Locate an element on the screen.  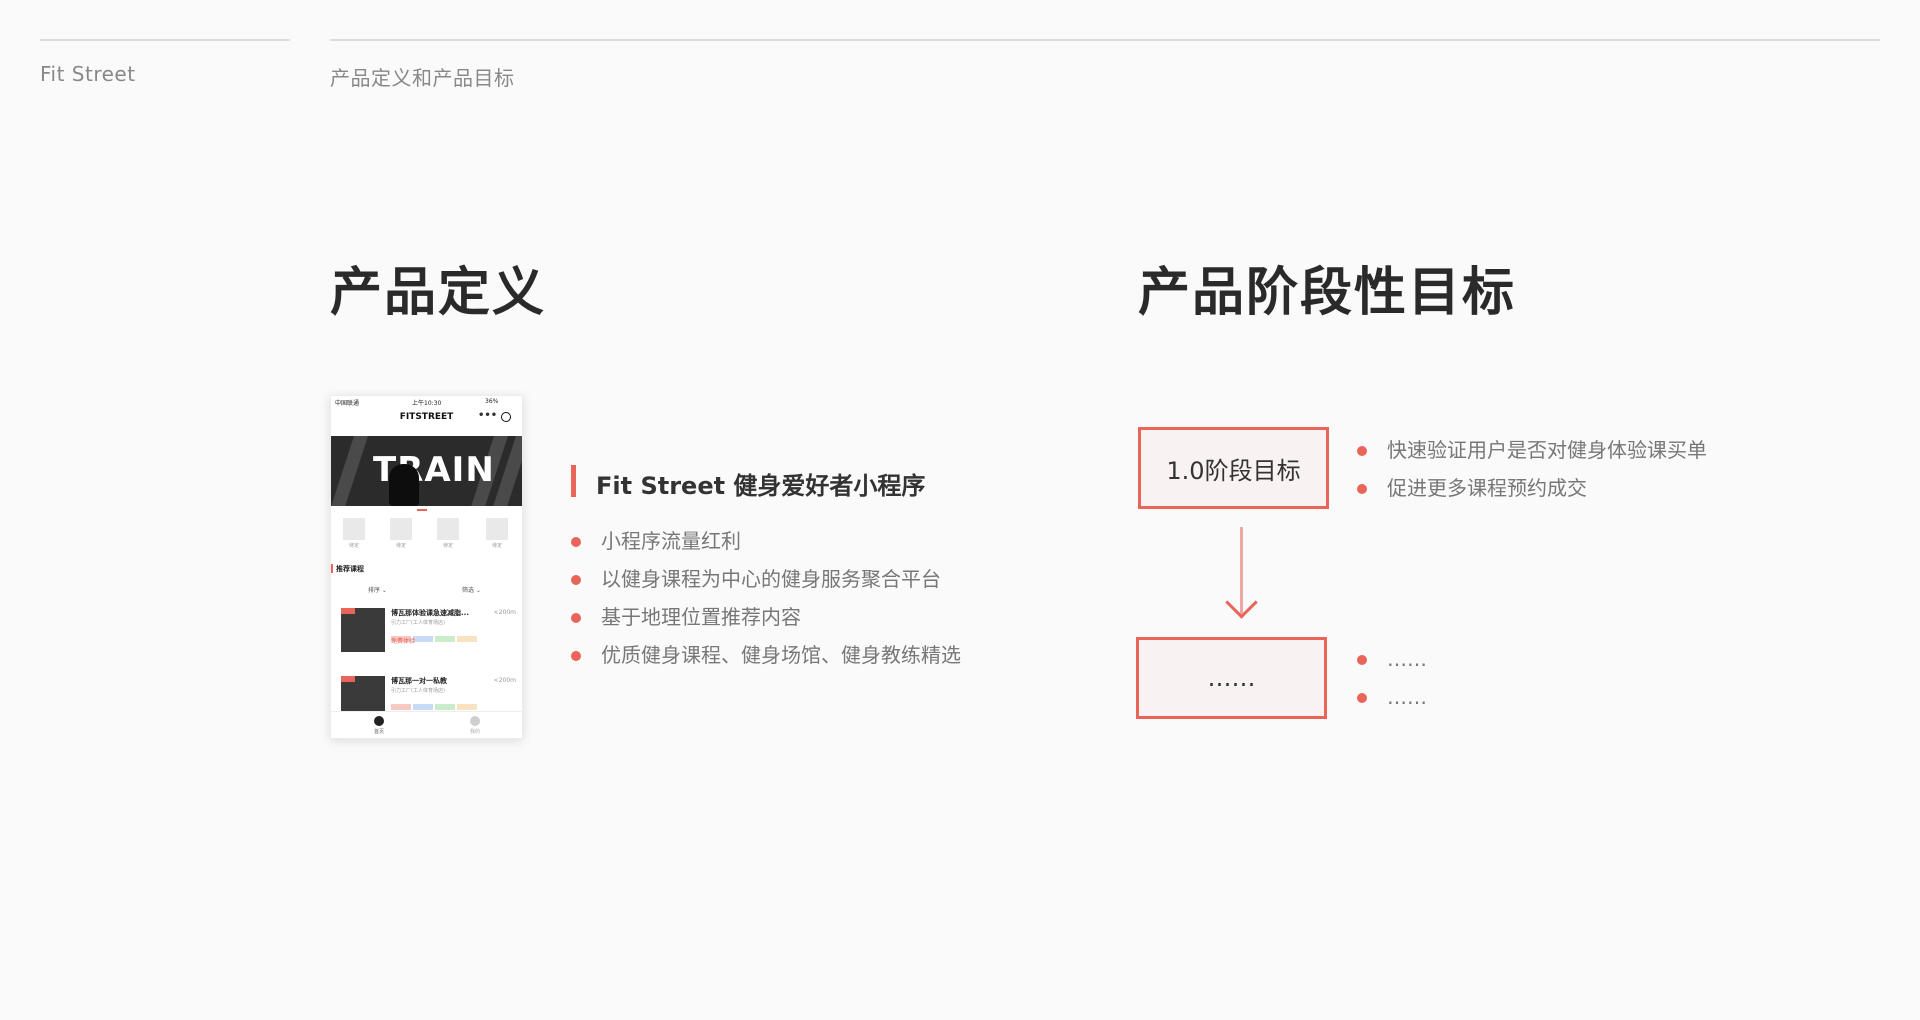
list-item: 基于地理位置推荐内容 is located at coordinates (766, 617).